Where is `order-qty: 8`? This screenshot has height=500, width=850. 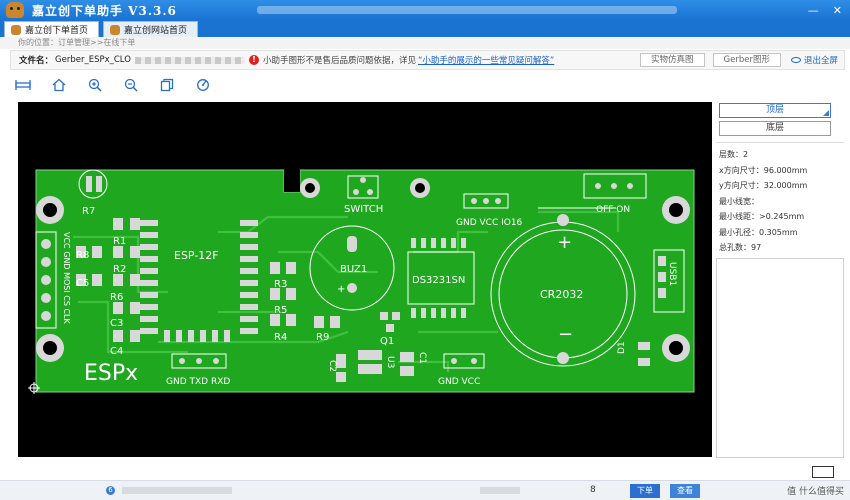 order-qty: 8 is located at coordinates (593, 490).